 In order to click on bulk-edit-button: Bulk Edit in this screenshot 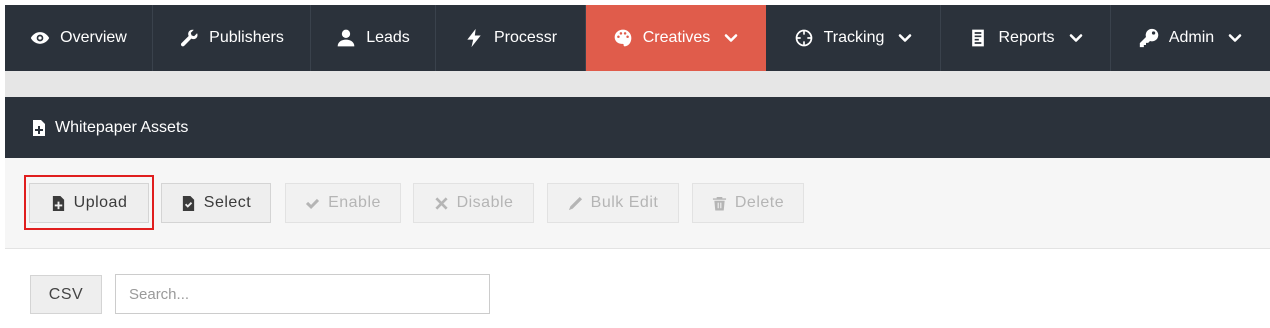, I will do `click(613, 203)`.